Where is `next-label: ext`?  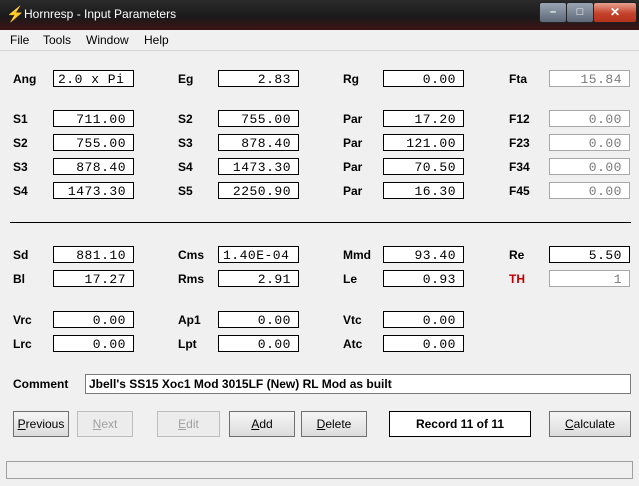 next-label: ext is located at coordinates (109, 424).